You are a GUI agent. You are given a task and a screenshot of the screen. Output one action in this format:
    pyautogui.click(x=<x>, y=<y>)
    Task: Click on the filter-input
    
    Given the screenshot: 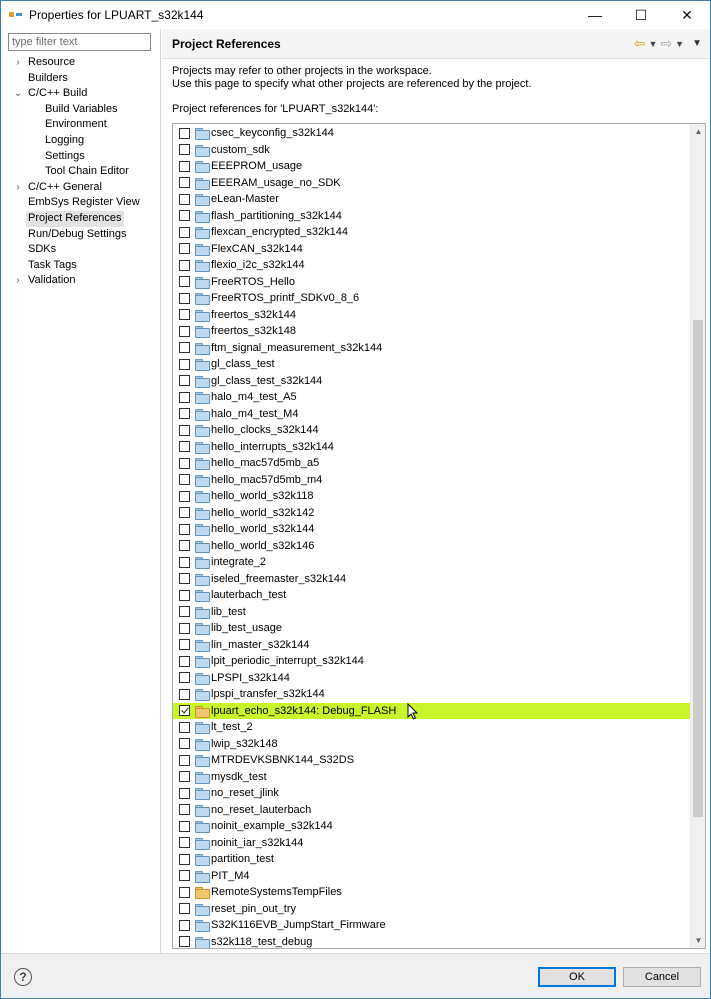 What is the action you would take?
    pyautogui.click(x=79, y=42)
    